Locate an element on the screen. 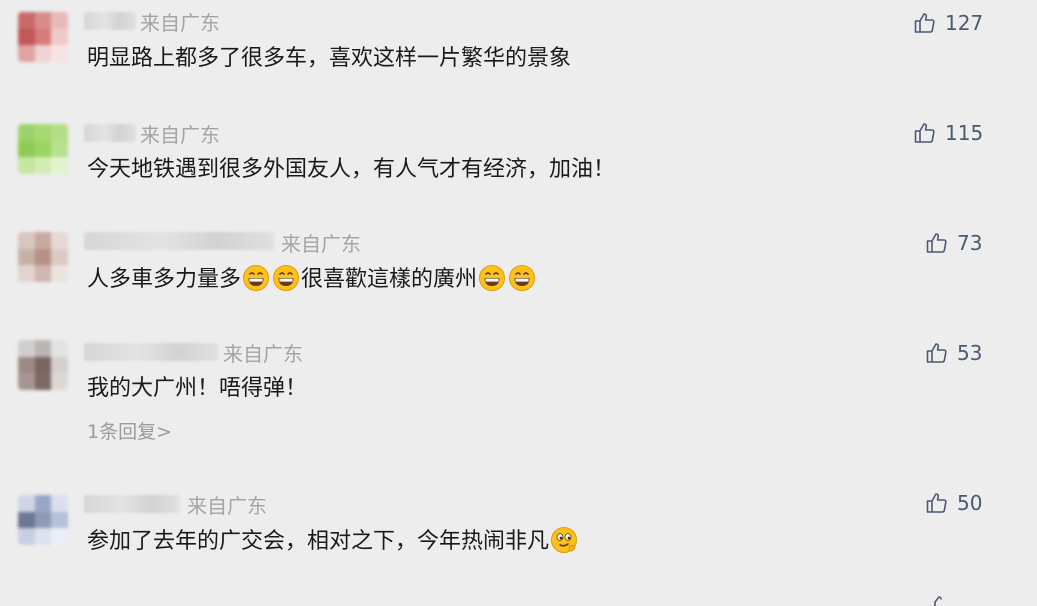 The width and height of the screenshot is (1037, 606). comment-text: 人多車多力量多 很喜歡這樣的廣州 is located at coordinates (312, 279).